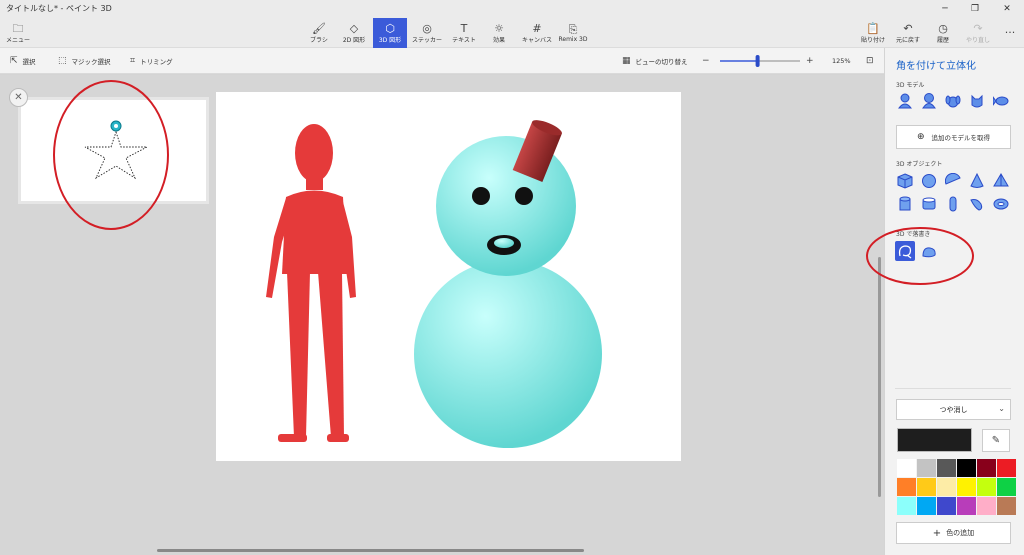 This screenshot has height=555, width=1024. What do you see at coordinates (953, 388) in the screenshot?
I see `panel-divider` at bounding box center [953, 388].